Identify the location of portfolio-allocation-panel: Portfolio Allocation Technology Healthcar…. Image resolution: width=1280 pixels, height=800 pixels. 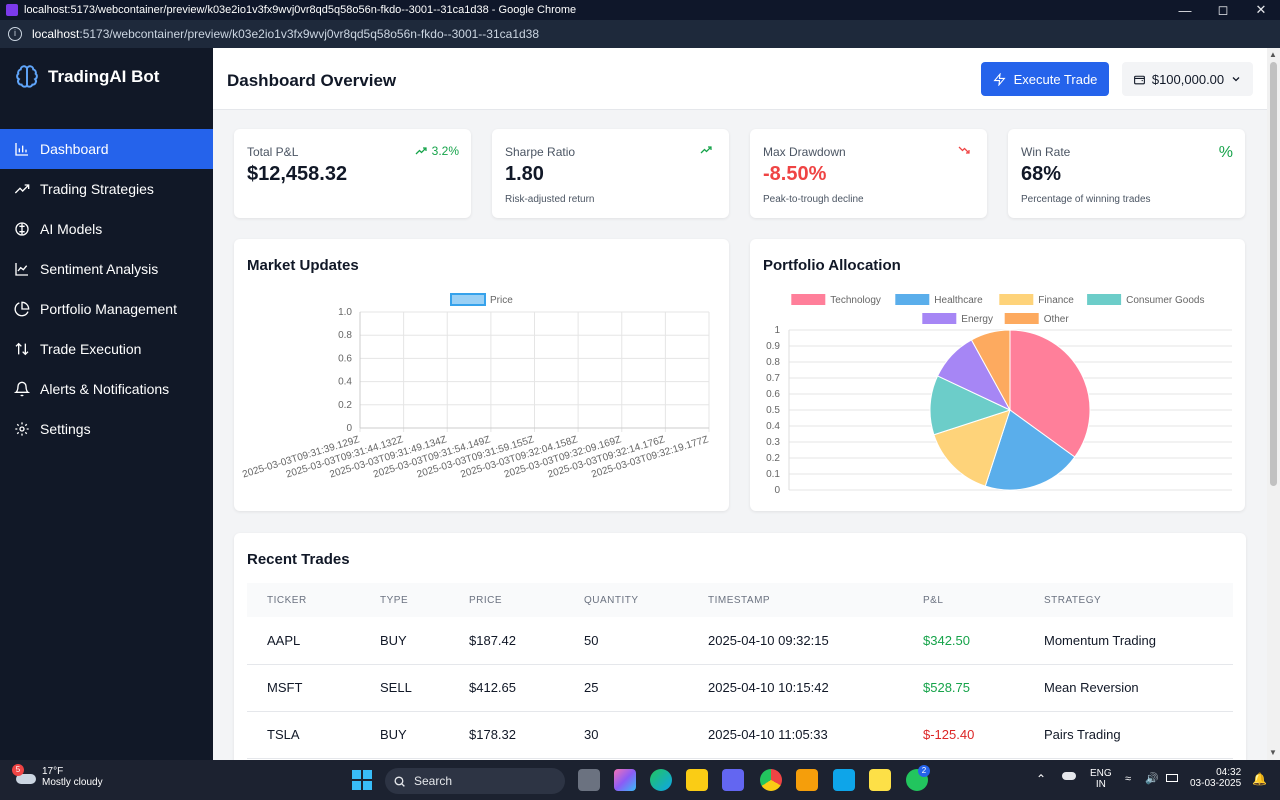
(997, 375).